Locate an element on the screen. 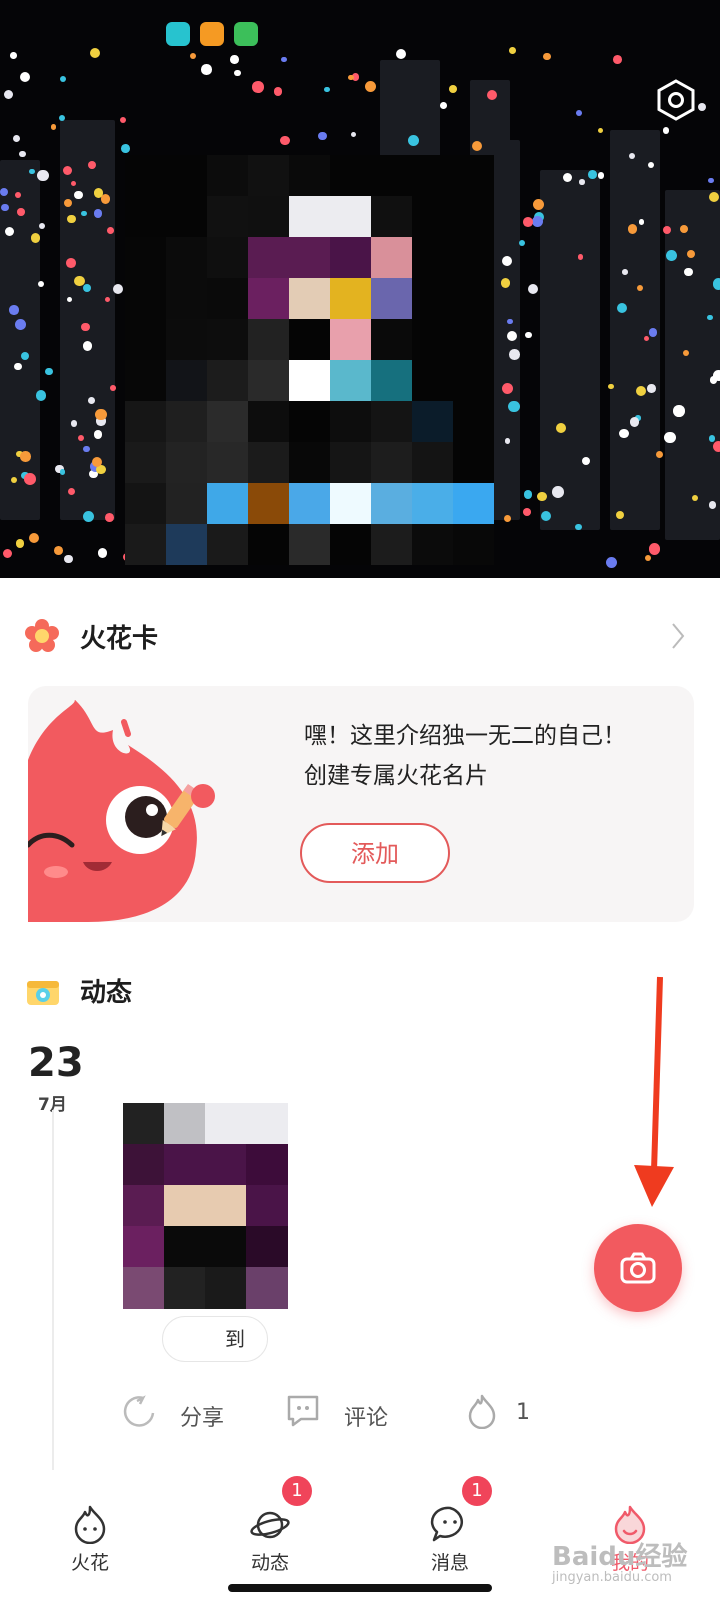 The height and width of the screenshot is (1600, 720). annotation-arrow is located at coordinates (654, 1091).